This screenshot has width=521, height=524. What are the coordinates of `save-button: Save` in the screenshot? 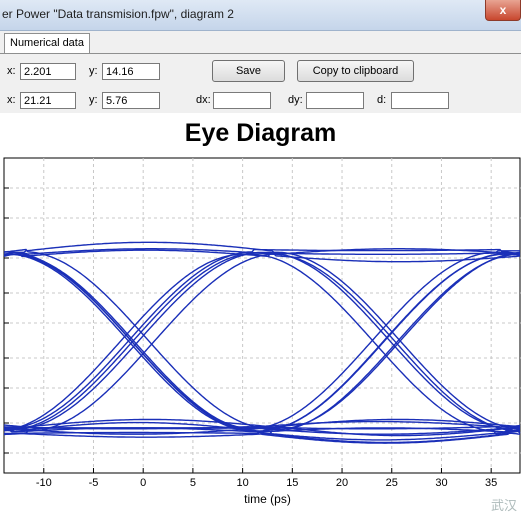 It's located at (248, 71).